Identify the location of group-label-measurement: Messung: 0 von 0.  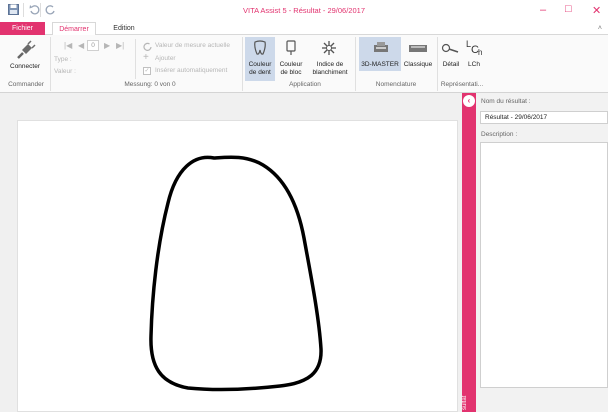
(150, 84).